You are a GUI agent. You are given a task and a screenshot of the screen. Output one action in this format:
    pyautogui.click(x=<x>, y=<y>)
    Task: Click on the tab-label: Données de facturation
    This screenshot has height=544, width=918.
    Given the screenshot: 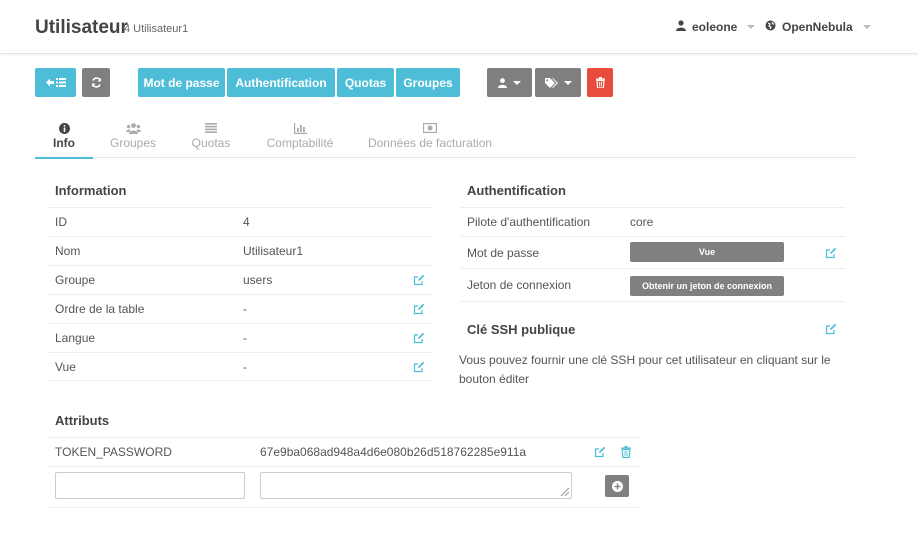 What is the action you would take?
    pyautogui.click(x=430, y=143)
    